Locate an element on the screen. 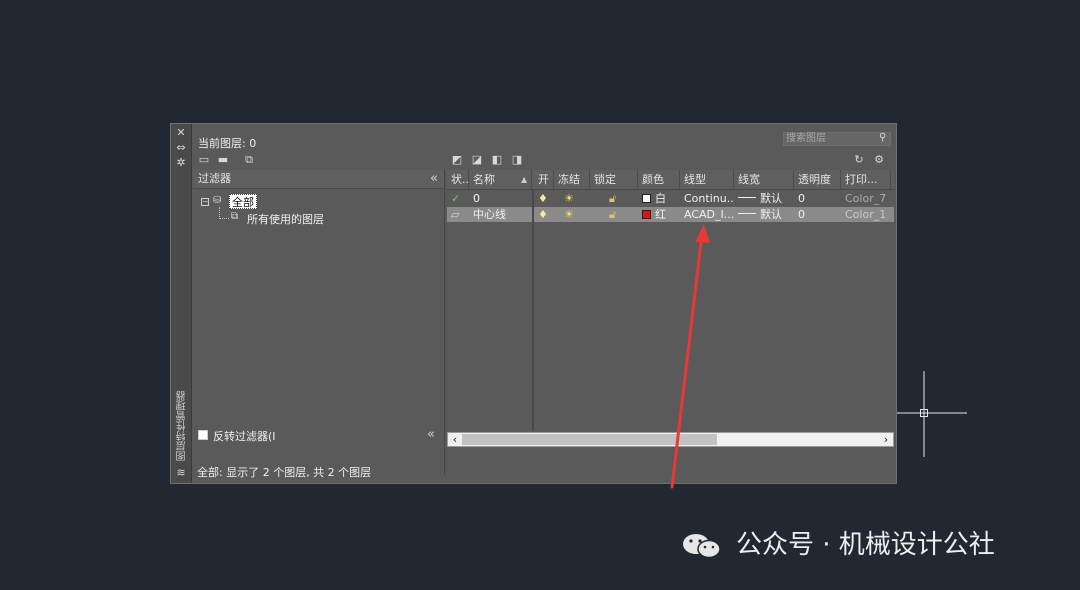 Image resolution: width=1080 pixels, height=590 pixels. filter-pane-header: 过滤器 is located at coordinates (318, 179).